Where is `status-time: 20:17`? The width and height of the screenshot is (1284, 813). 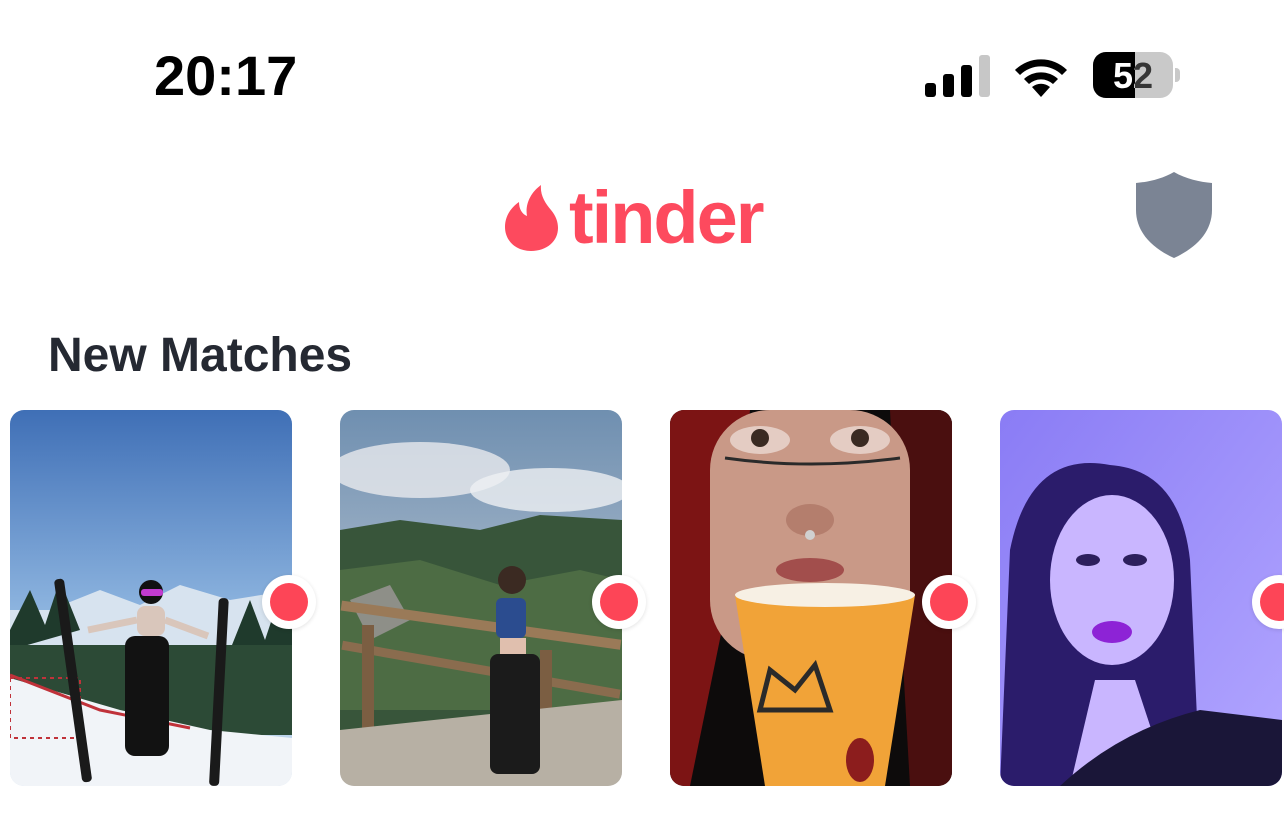 status-time: 20:17 is located at coordinates (226, 75).